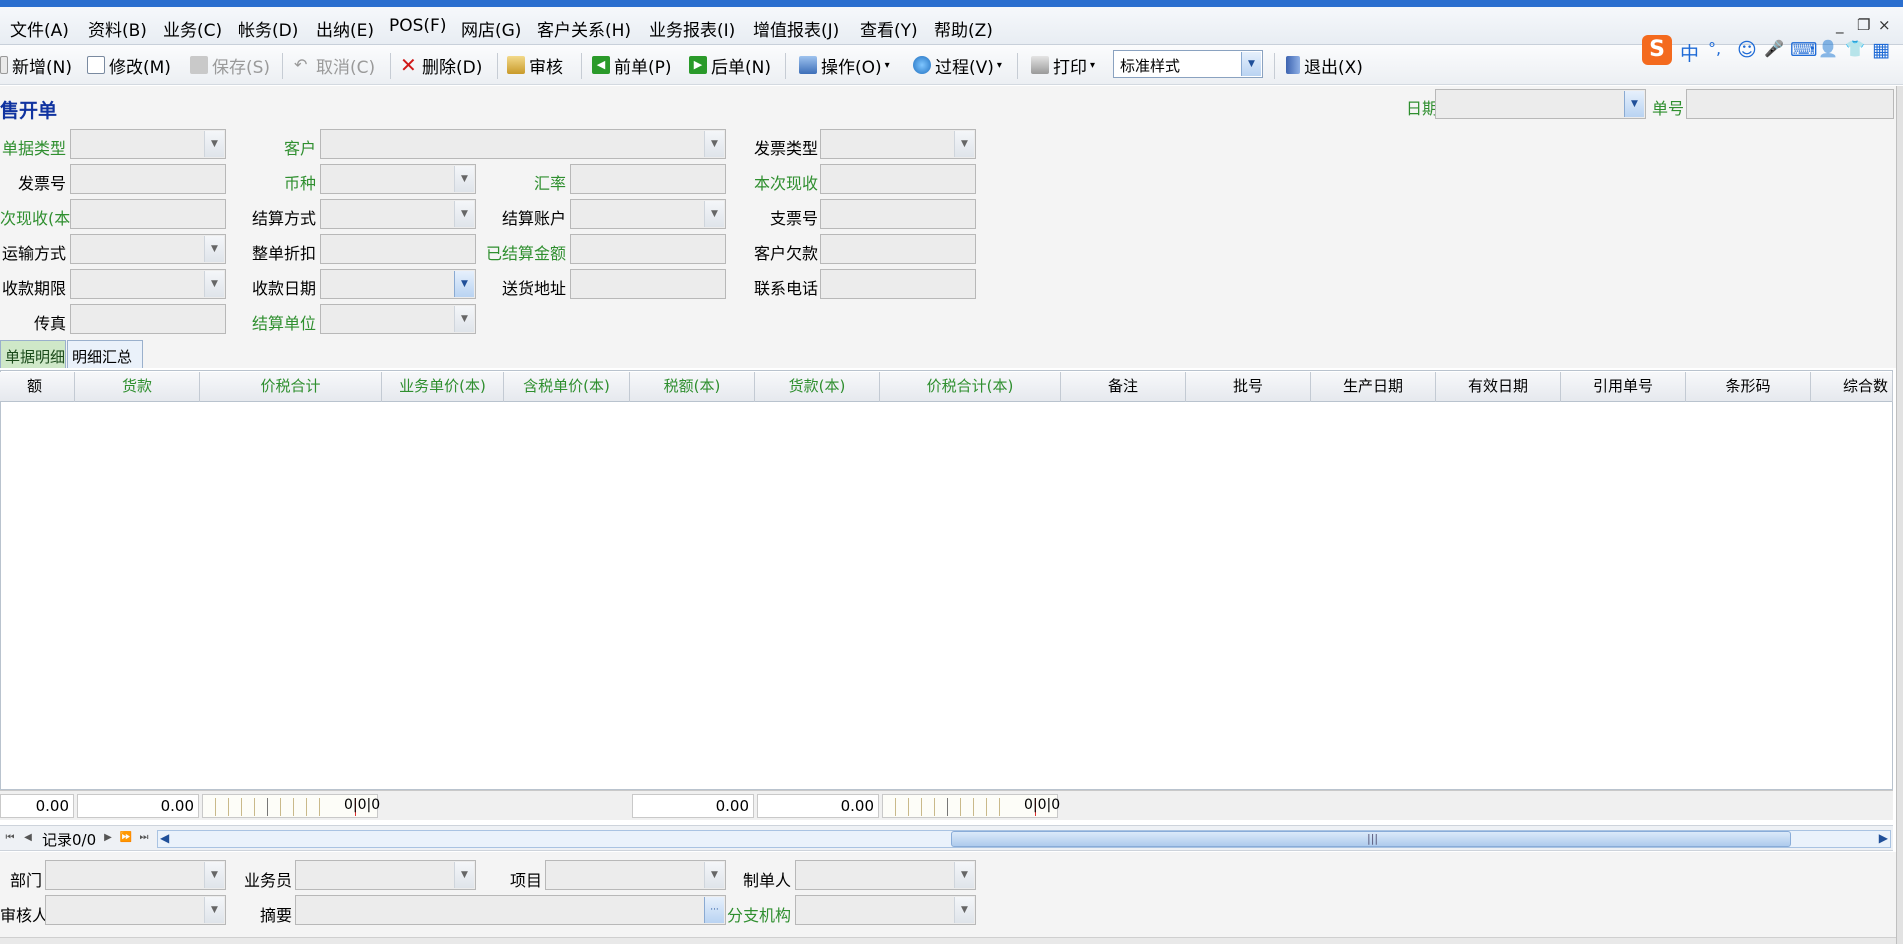 Image resolution: width=1903 pixels, height=944 pixels. I want to click on last-record-icon: ⏭, so click(144, 838).